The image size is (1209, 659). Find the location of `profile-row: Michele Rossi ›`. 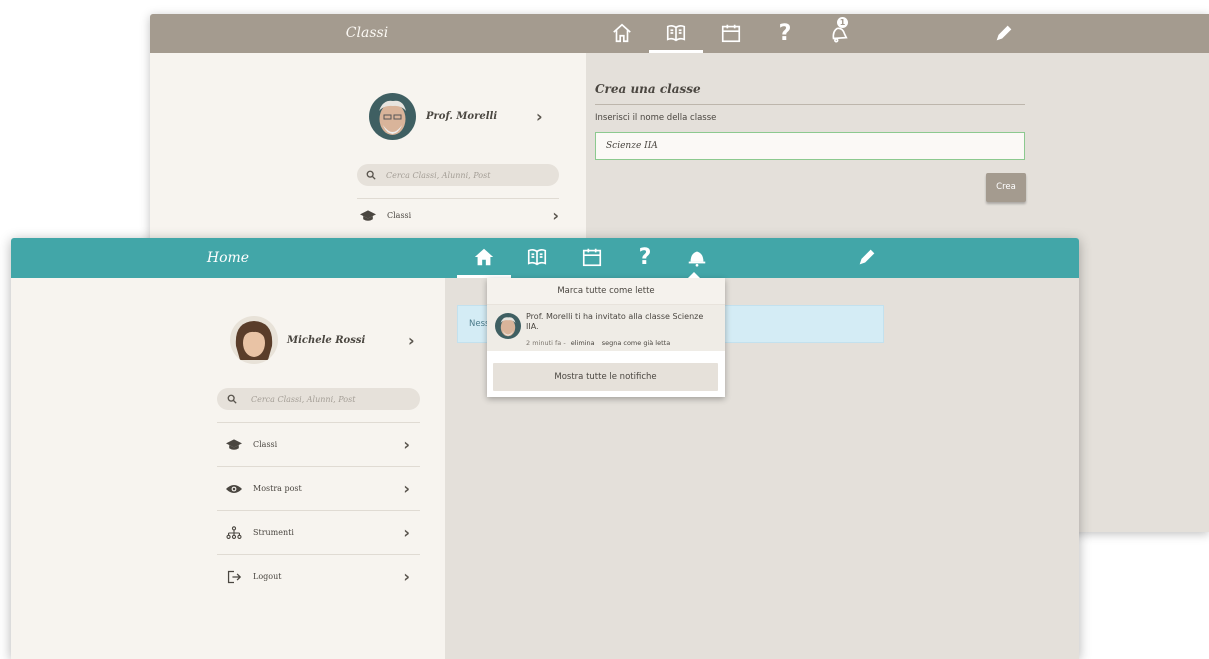

profile-row: Michele Rossi › is located at coordinates (322, 340).